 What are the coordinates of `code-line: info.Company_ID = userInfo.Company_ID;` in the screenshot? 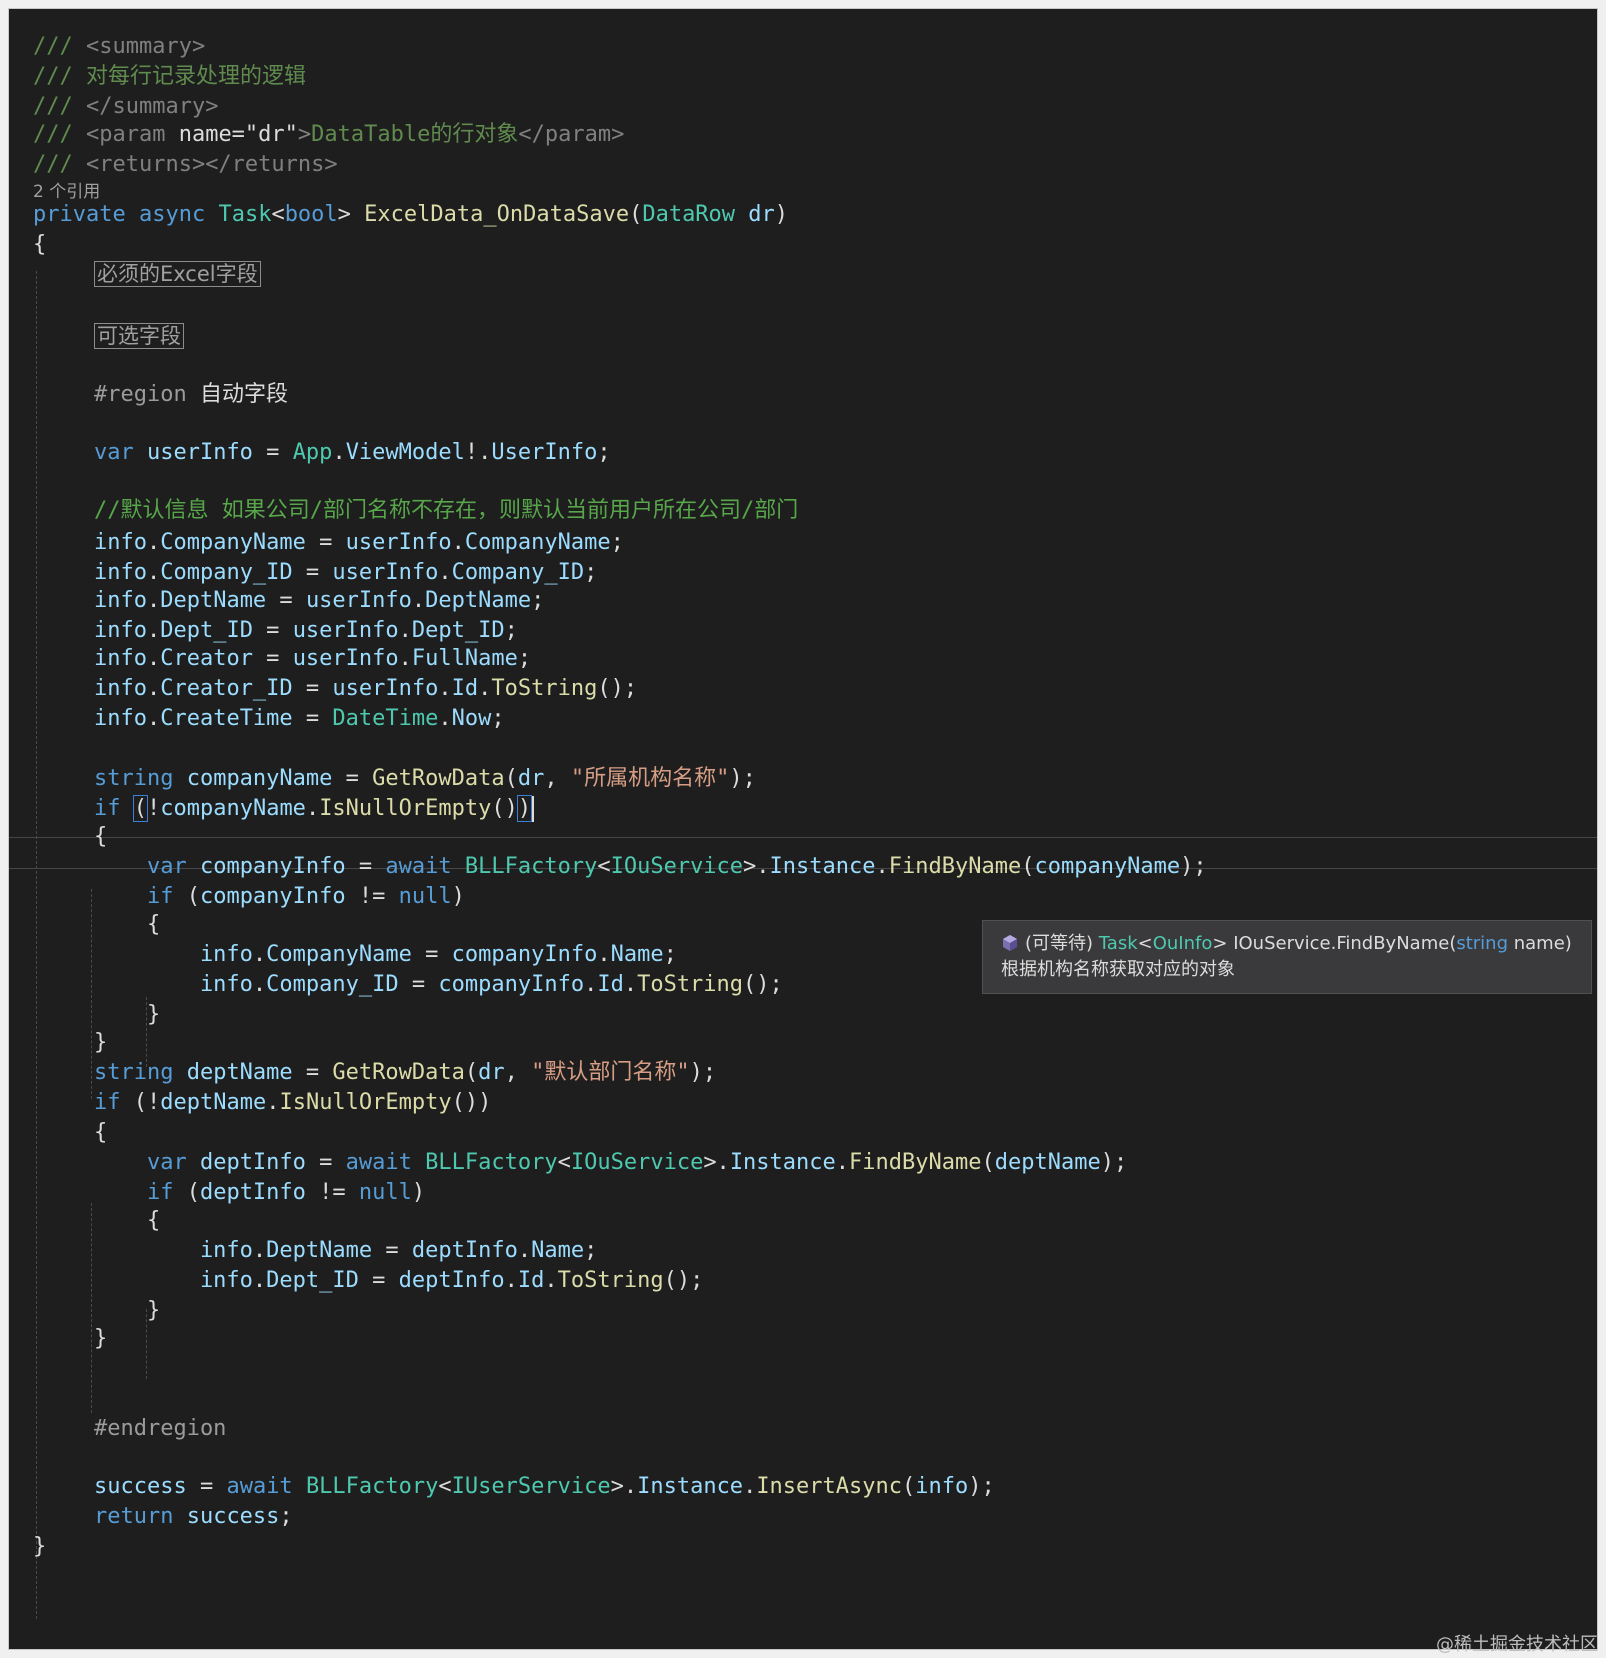 It's located at (319, 572).